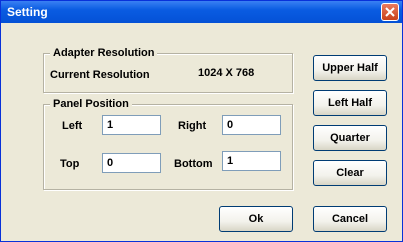 The image size is (403, 242). What do you see at coordinates (350, 219) in the screenshot?
I see `cancel-button: Cancel` at bounding box center [350, 219].